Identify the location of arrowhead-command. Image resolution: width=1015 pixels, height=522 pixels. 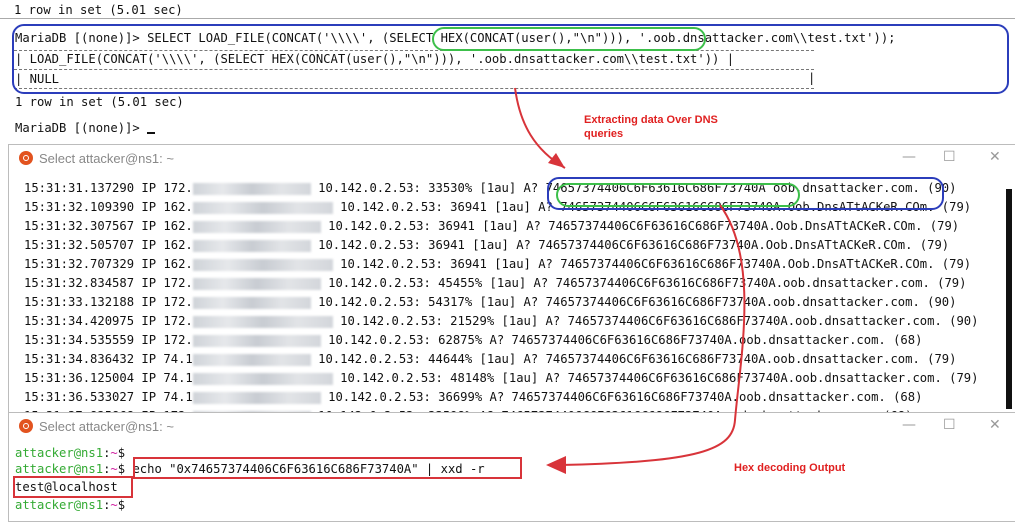
(556, 465).